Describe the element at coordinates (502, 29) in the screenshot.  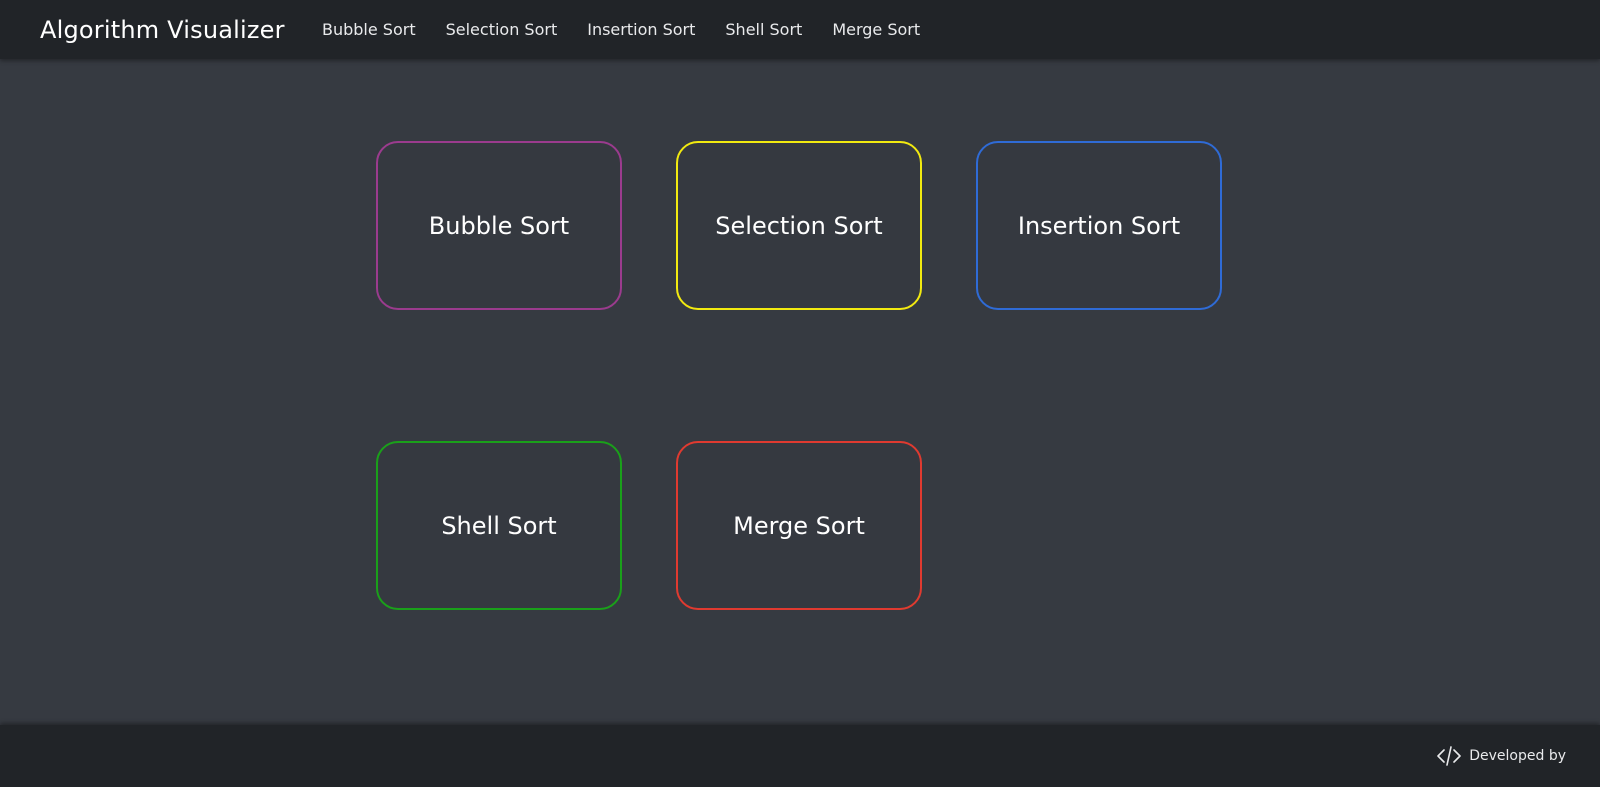
I see `nav-link-selection-sort: Selection Sort` at that location.